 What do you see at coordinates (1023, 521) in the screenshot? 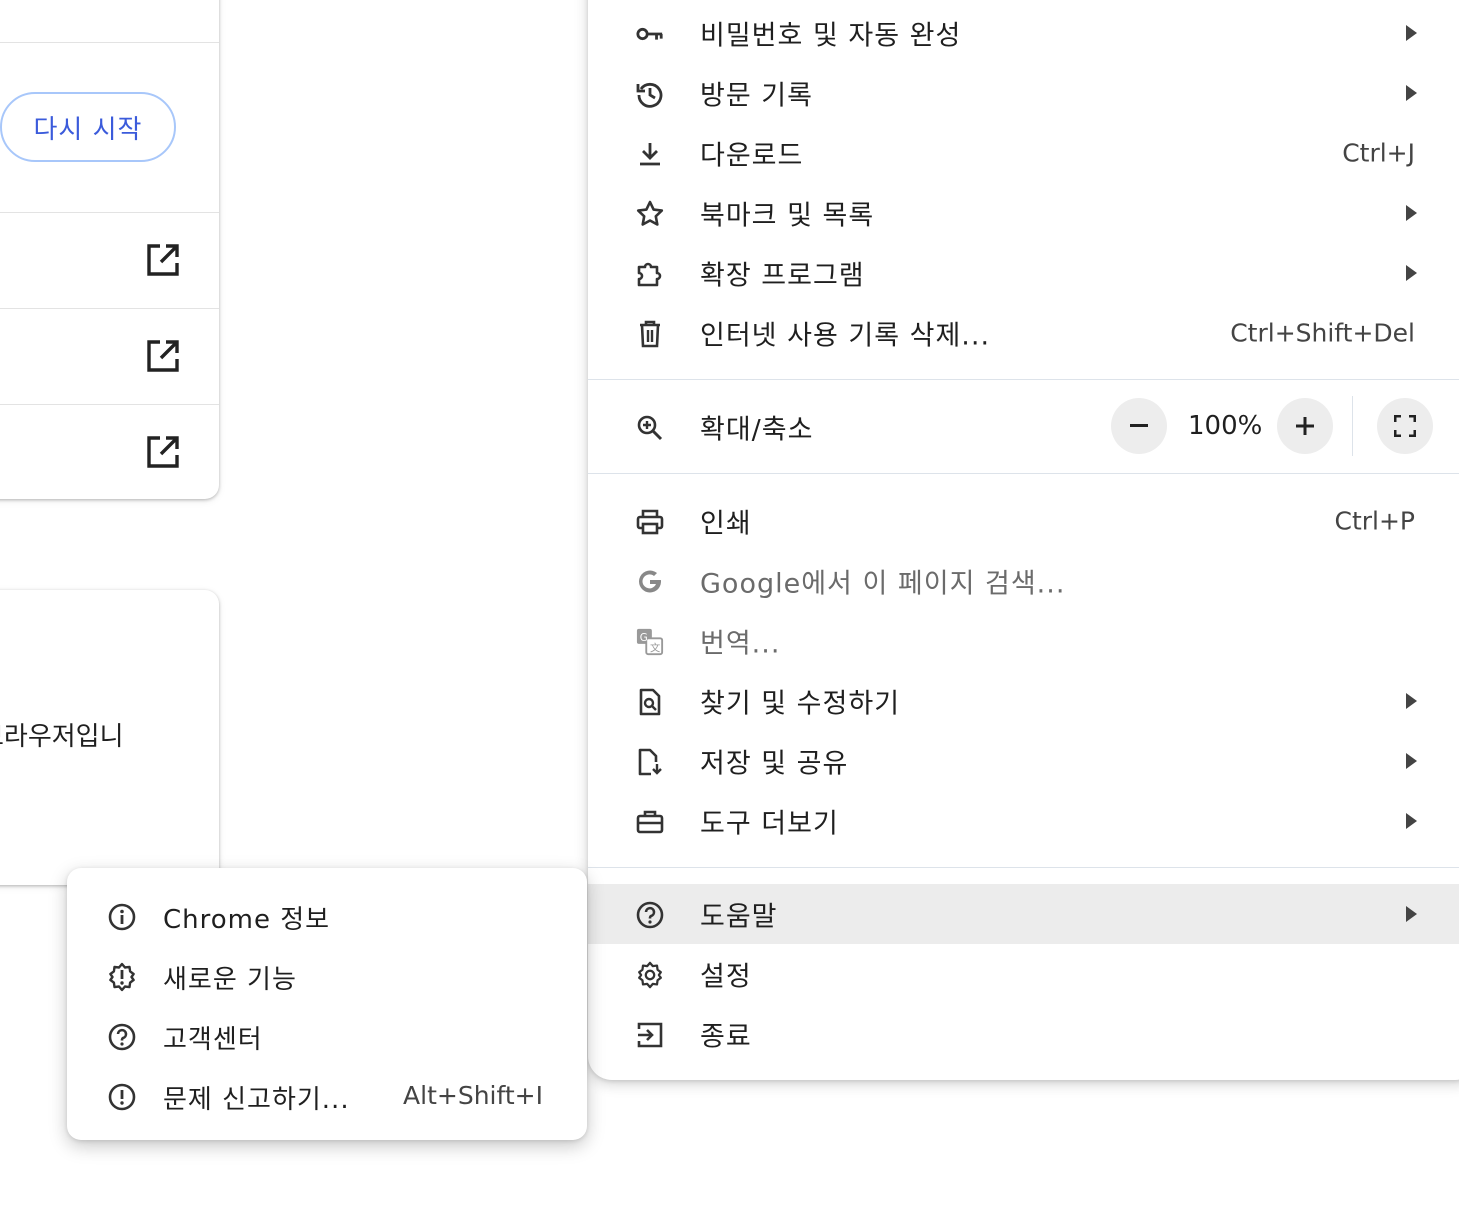
I see `menu-item-print: 인쇄 Ctrl+P` at bounding box center [1023, 521].